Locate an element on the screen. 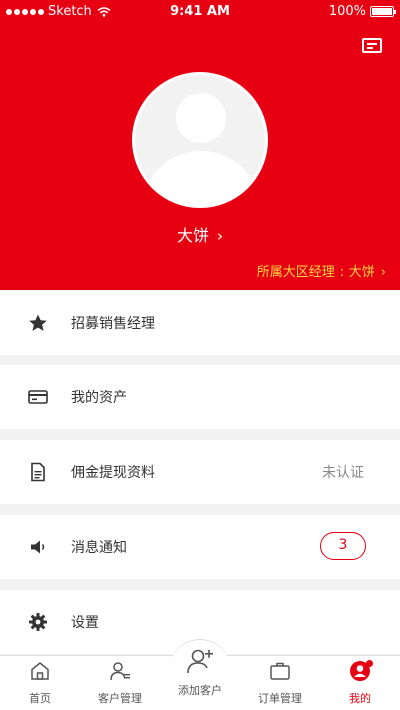  tab-orders: 订单管理 is located at coordinates (280, 685).